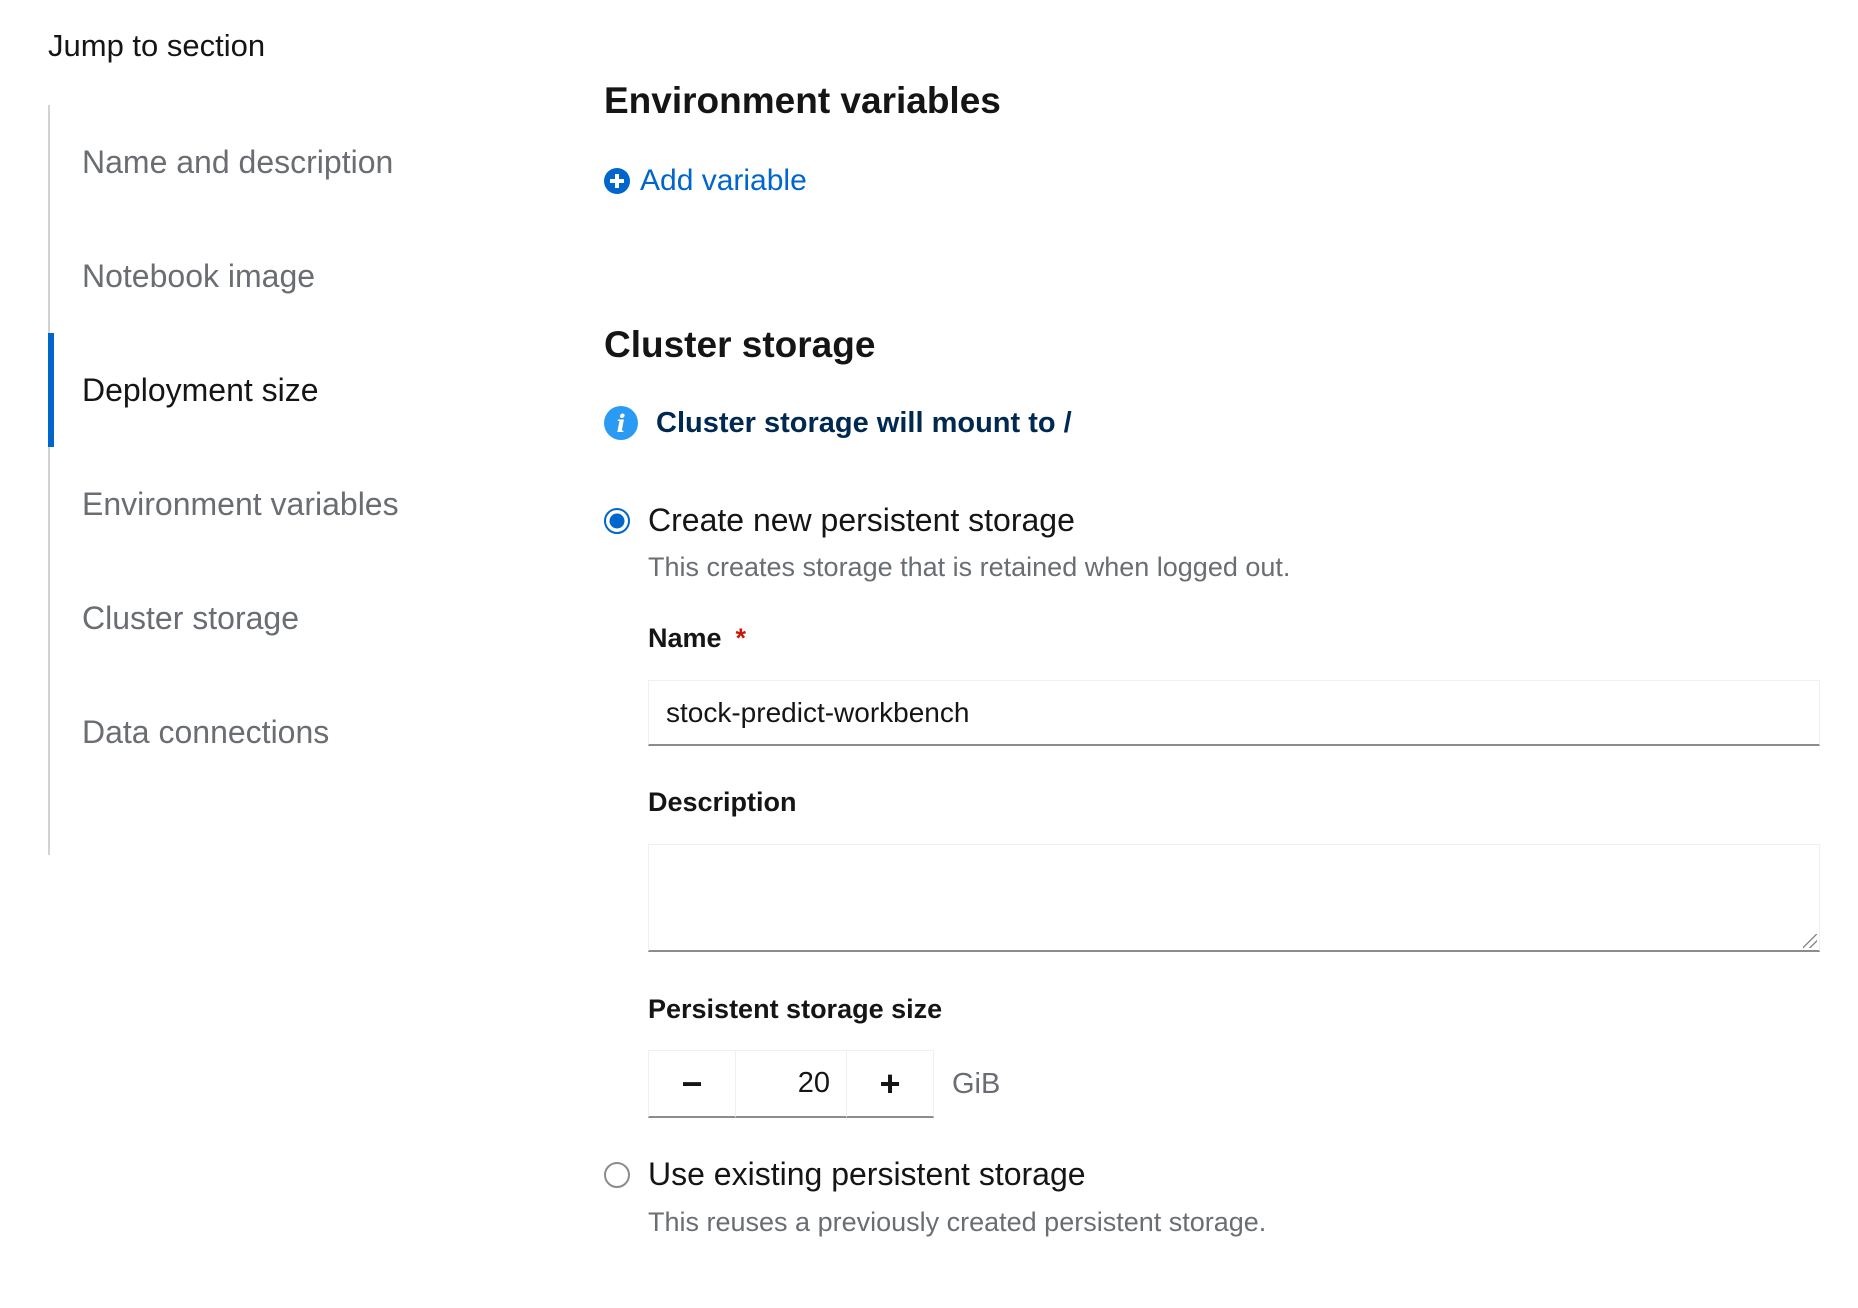  I want to click on cluster-storage-info: i Cluster storage will mount to /, so click(838, 423).